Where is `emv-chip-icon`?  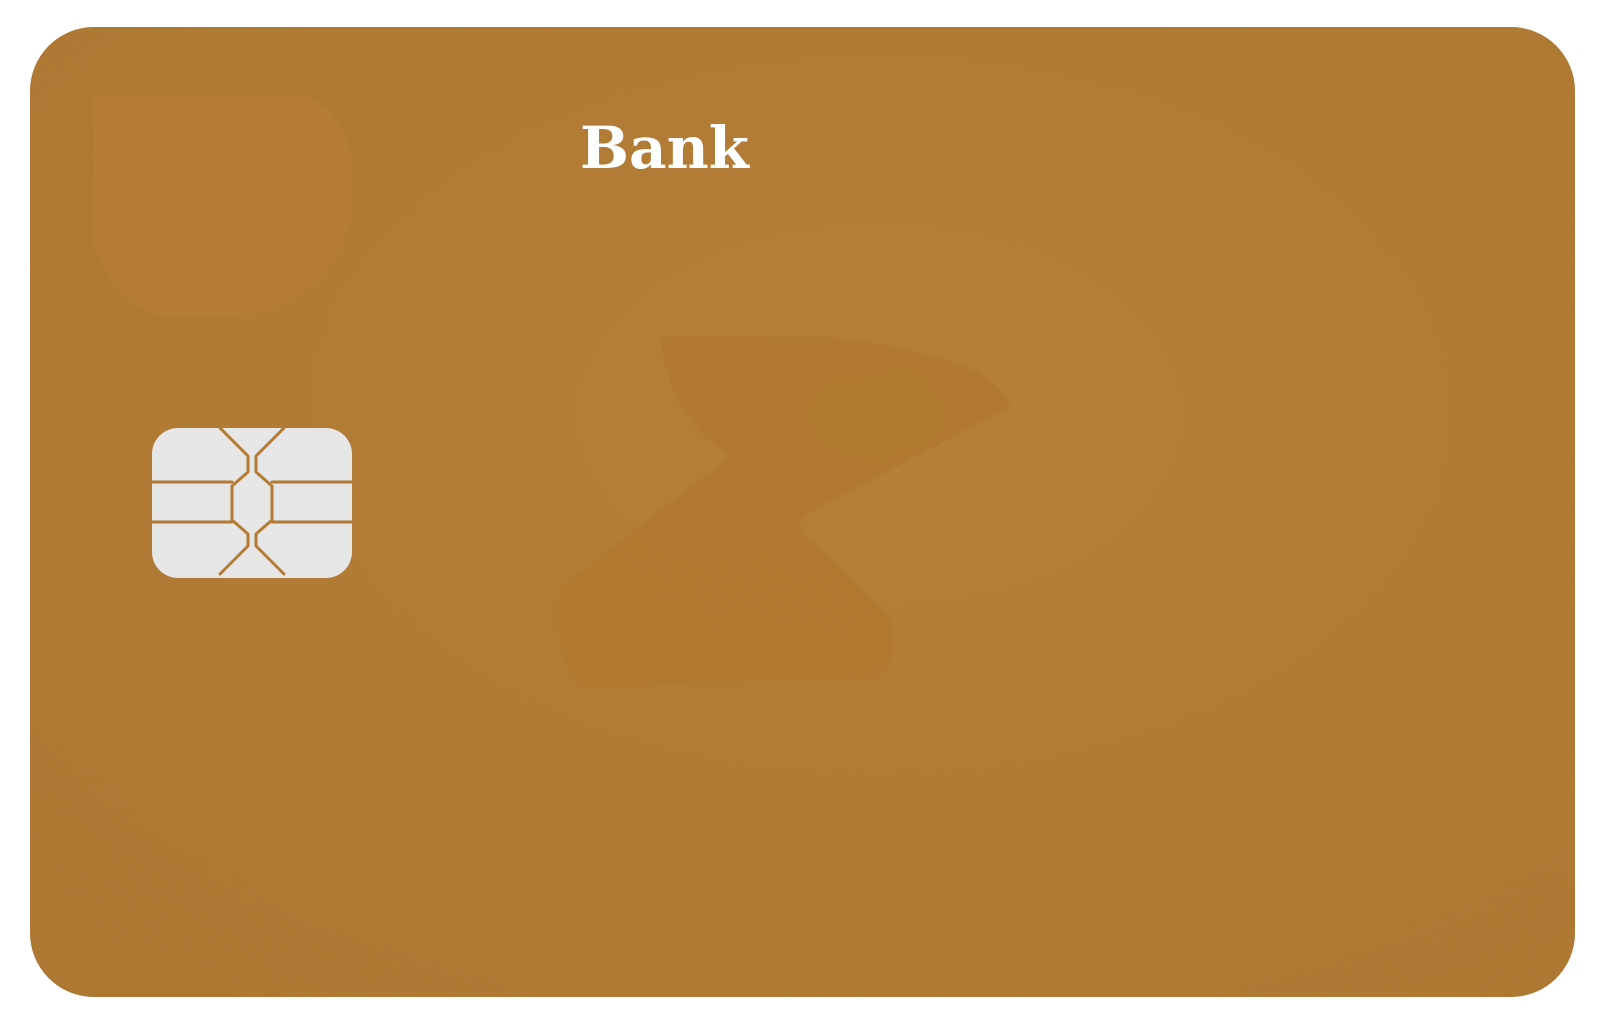 emv-chip-icon is located at coordinates (252, 503).